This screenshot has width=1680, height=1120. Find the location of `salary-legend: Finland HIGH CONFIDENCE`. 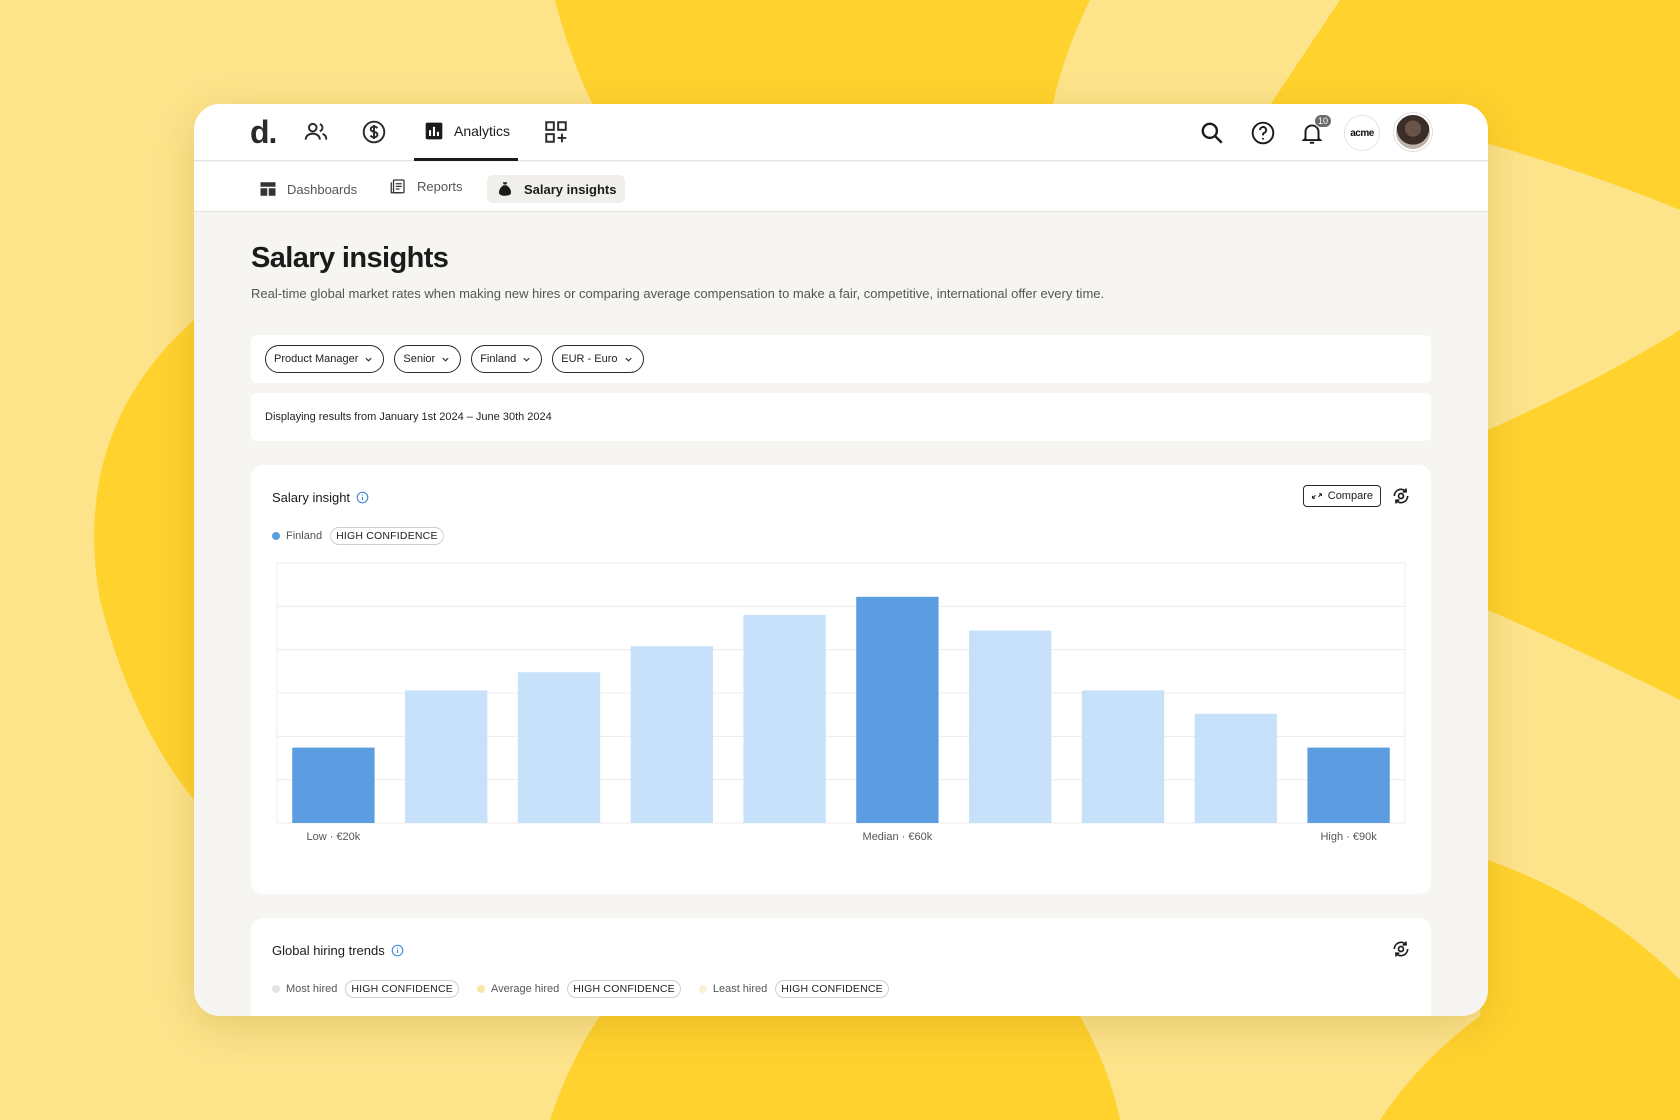

salary-legend: Finland HIGH CONFIDENCE is located at coordinates (358, 536).